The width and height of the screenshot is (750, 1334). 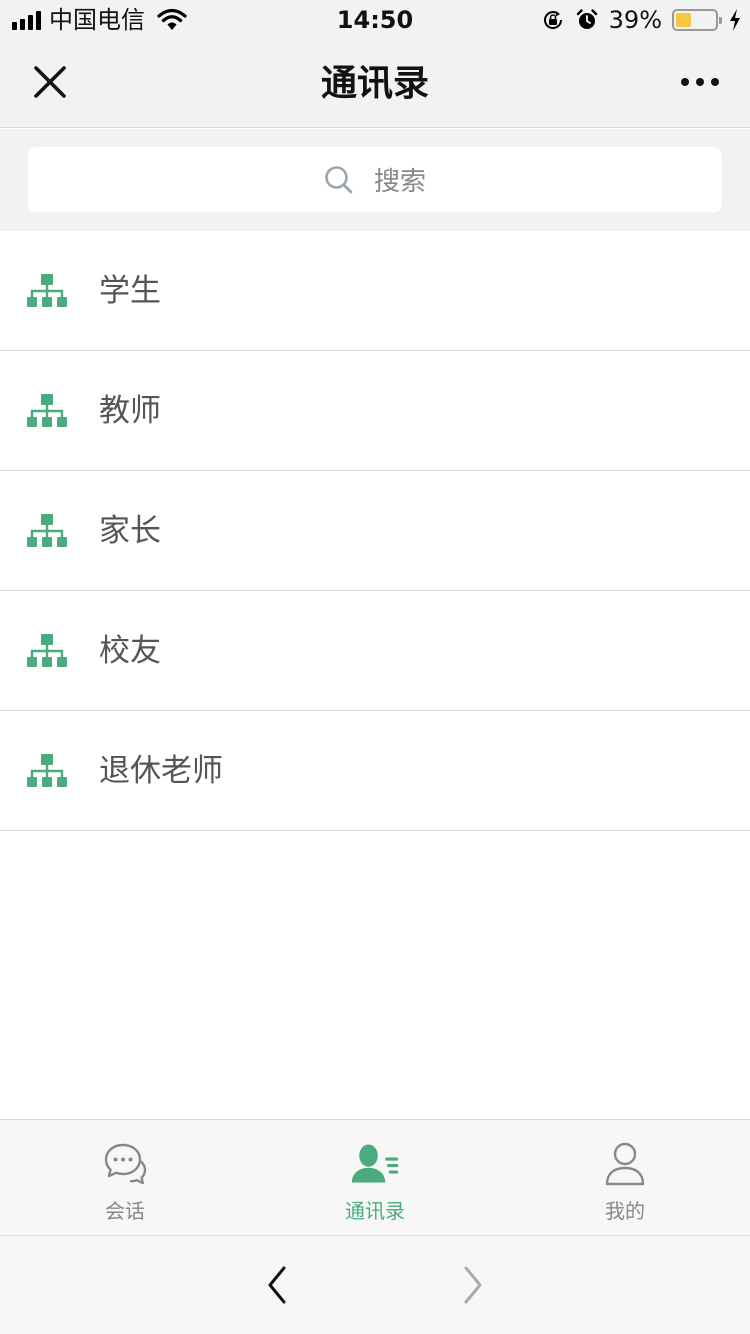 I want to click on search-input: 搜索, so click(x=375, y=179).